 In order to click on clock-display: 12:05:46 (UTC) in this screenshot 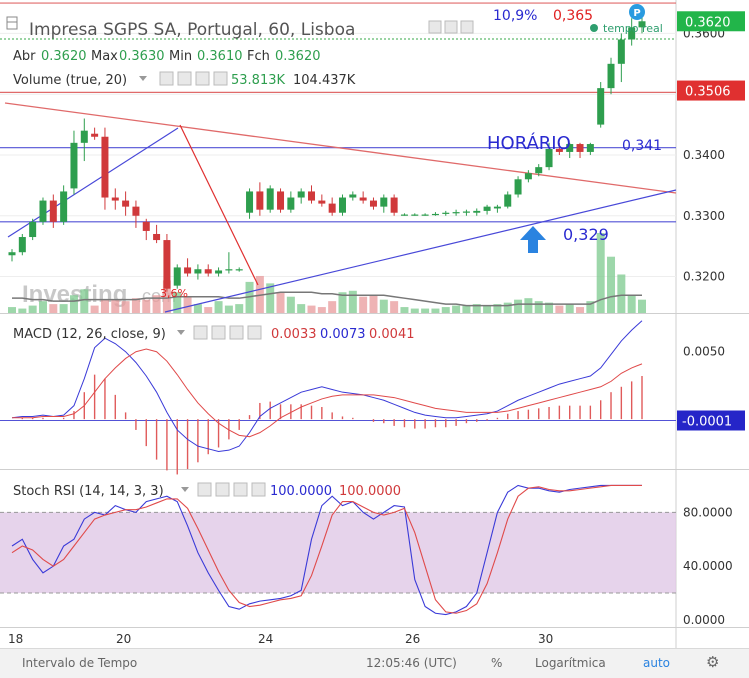, I will do `click(411, 663)`.